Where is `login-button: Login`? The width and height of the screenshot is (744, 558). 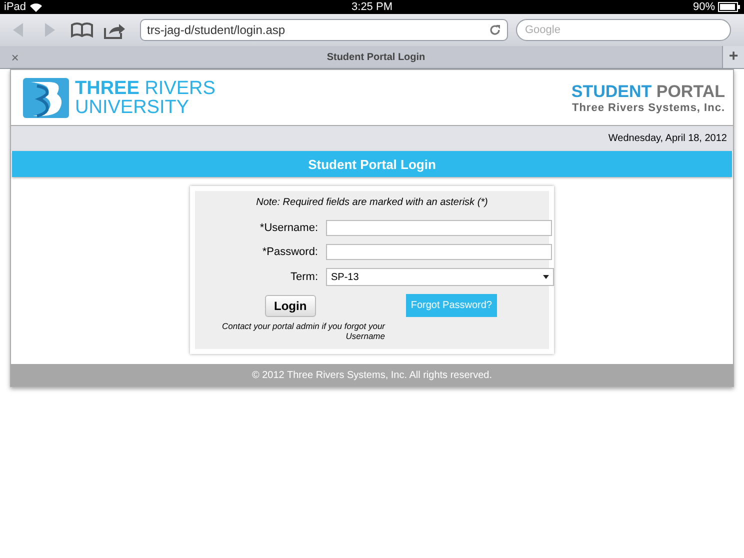
login-button: Login is located at coordinates (290, 305).